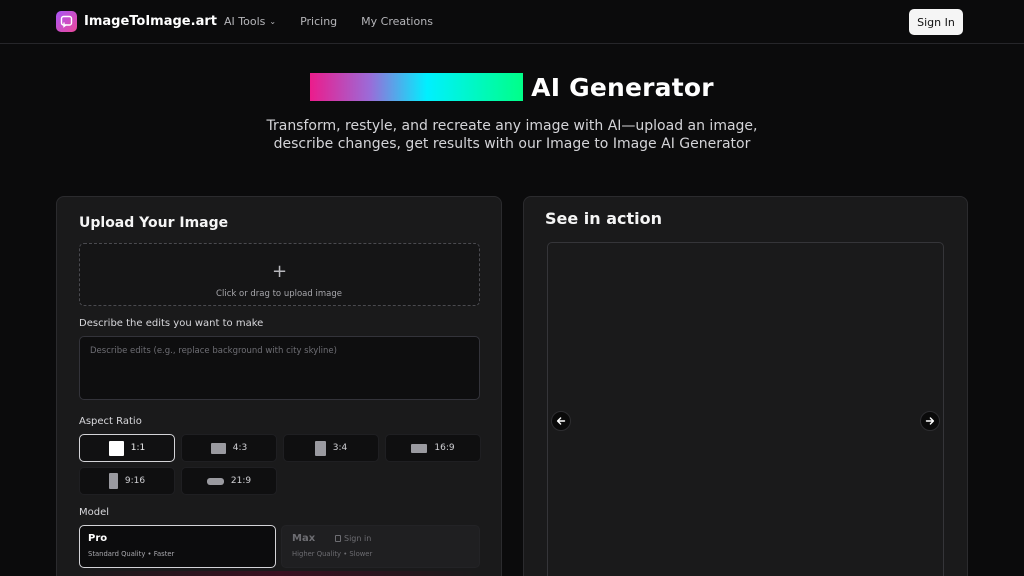 The height and width of the screenshot is (576, 1024). What do you see at coordinates (936, 22) in the screenshot?
I see `sign-in-button: Sign In` at bounding box center [936, 22].